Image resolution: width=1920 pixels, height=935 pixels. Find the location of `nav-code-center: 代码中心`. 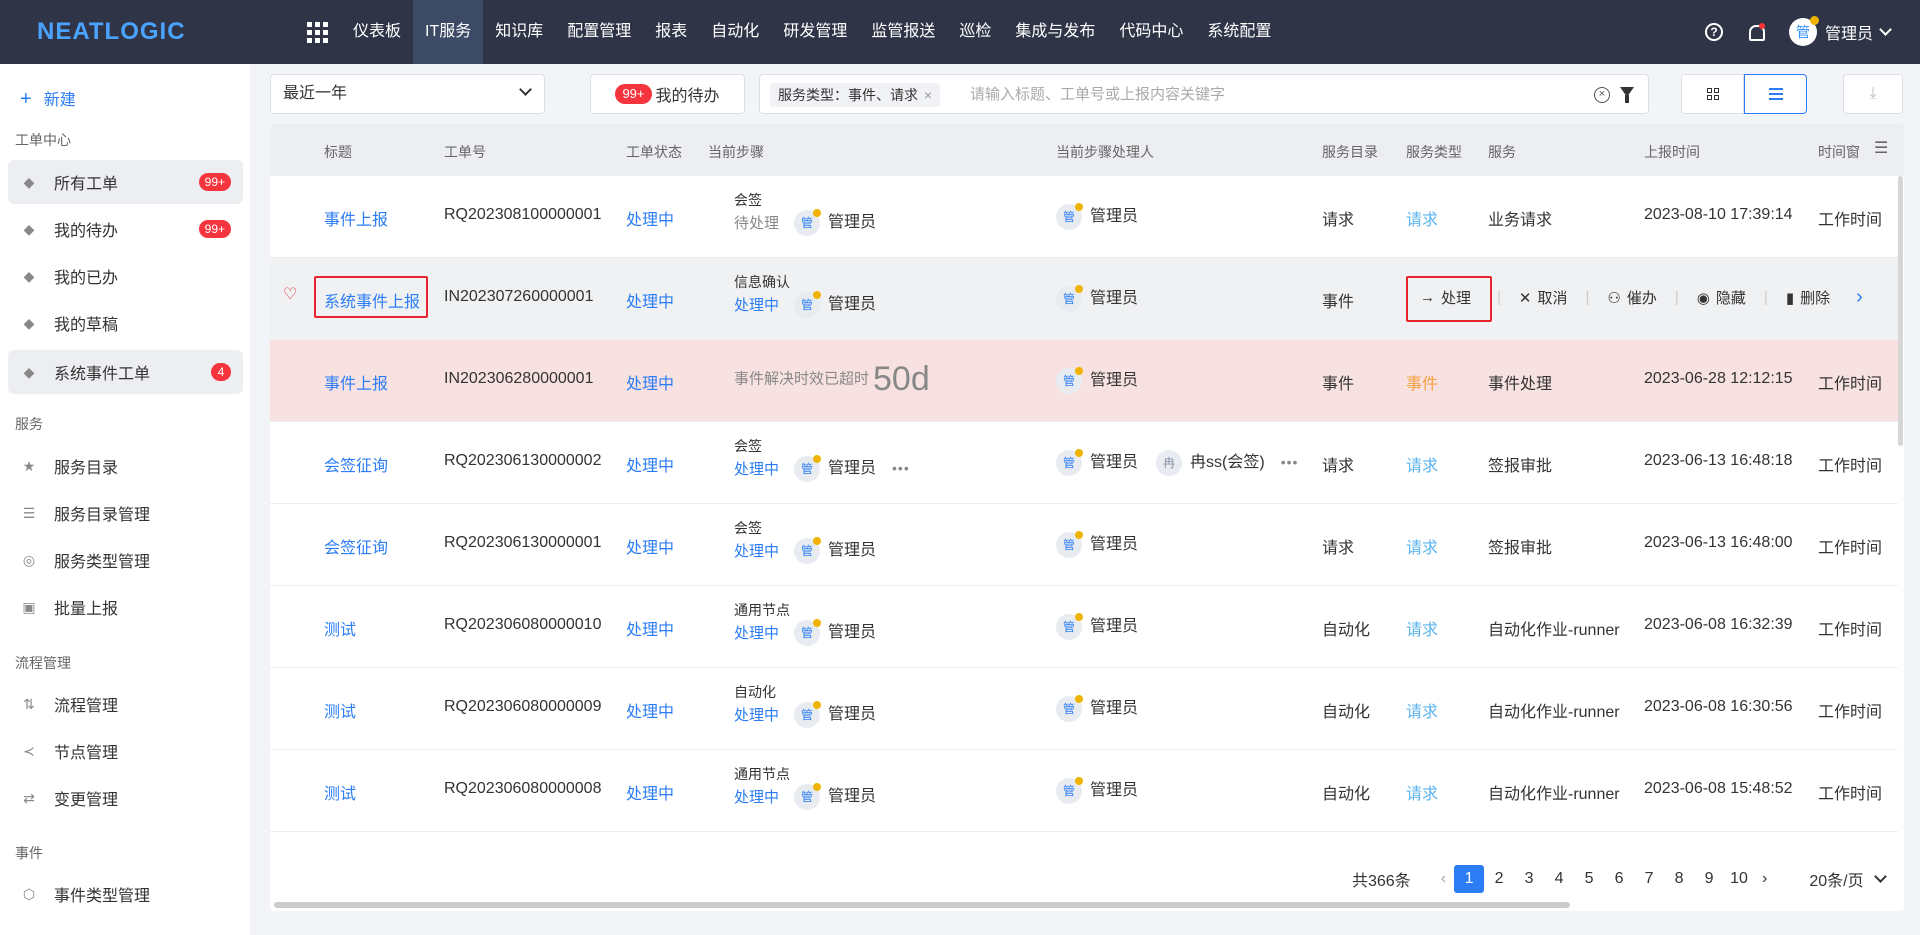

nav-code-center: 代码中心 is located at coordinates (1151, 32).